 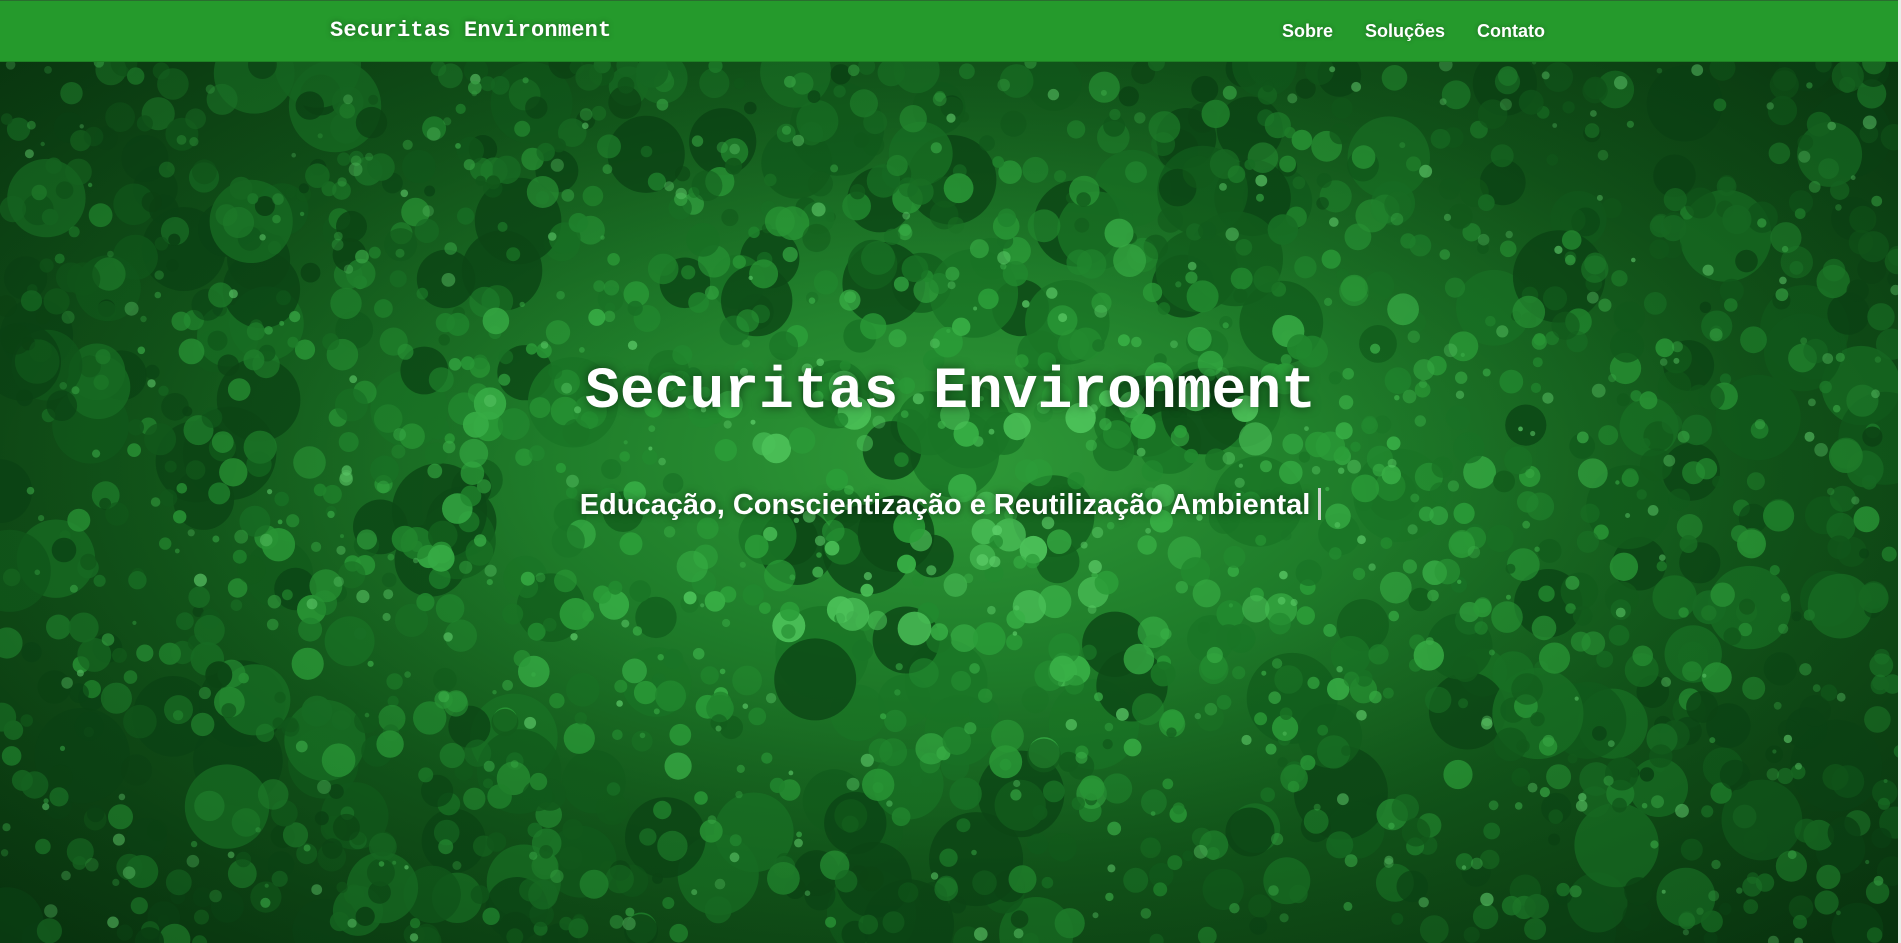 I want to click on nav-links: Sobre Soluções Contato, so click(x=1413, y=31).